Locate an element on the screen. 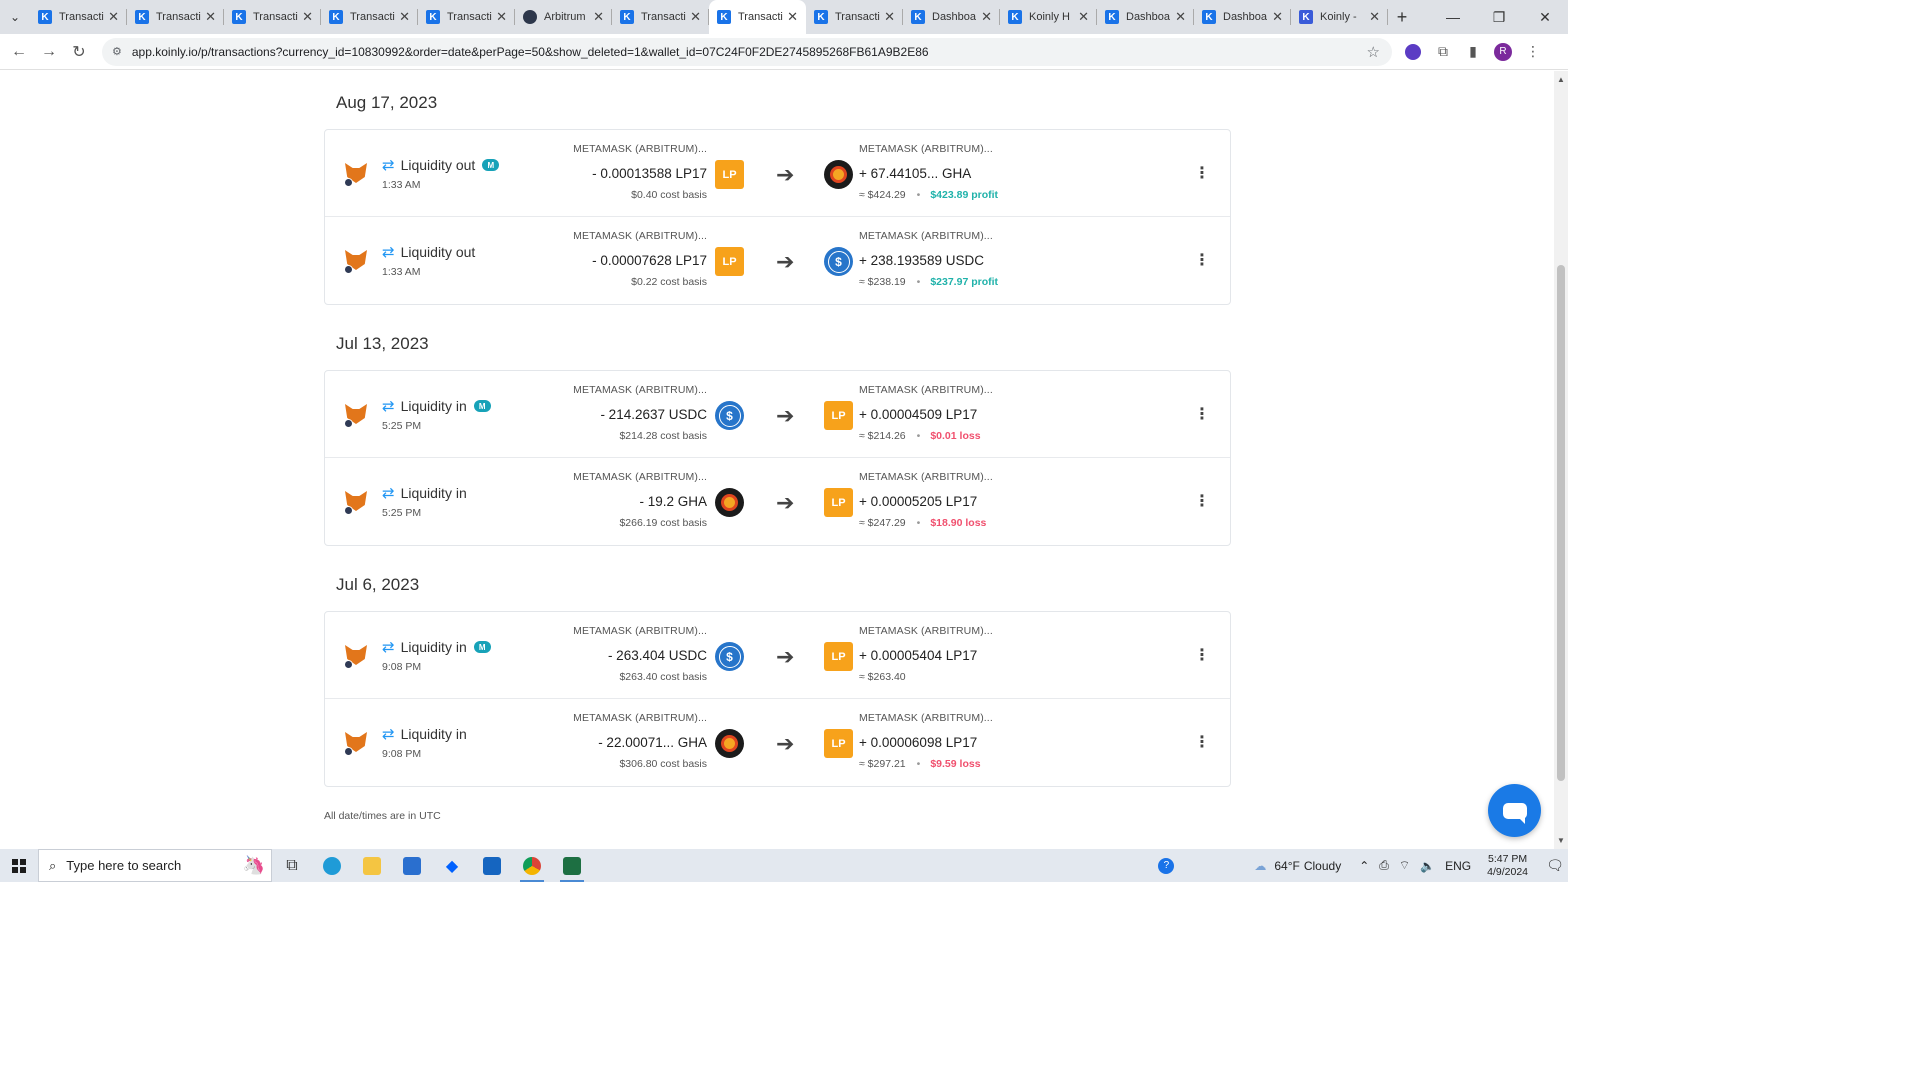  help-icon: ? is located at coordinates (1166, 865).